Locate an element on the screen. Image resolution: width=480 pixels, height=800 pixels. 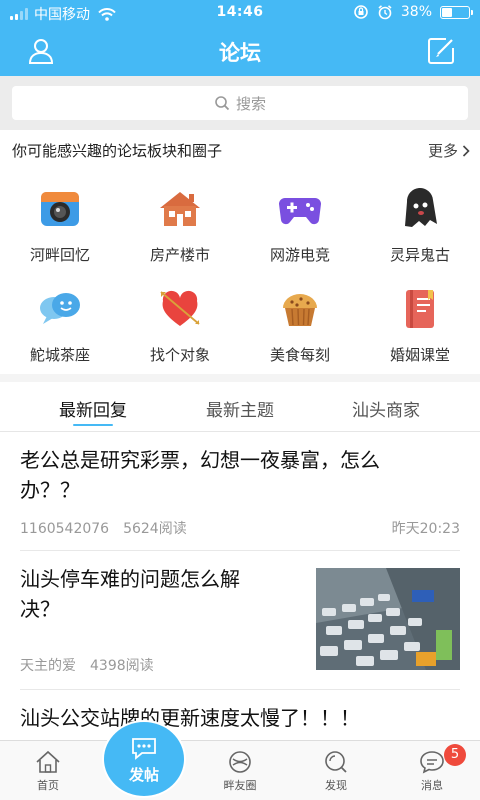
nav-label: 消息 is located at coordinates (432, 785).